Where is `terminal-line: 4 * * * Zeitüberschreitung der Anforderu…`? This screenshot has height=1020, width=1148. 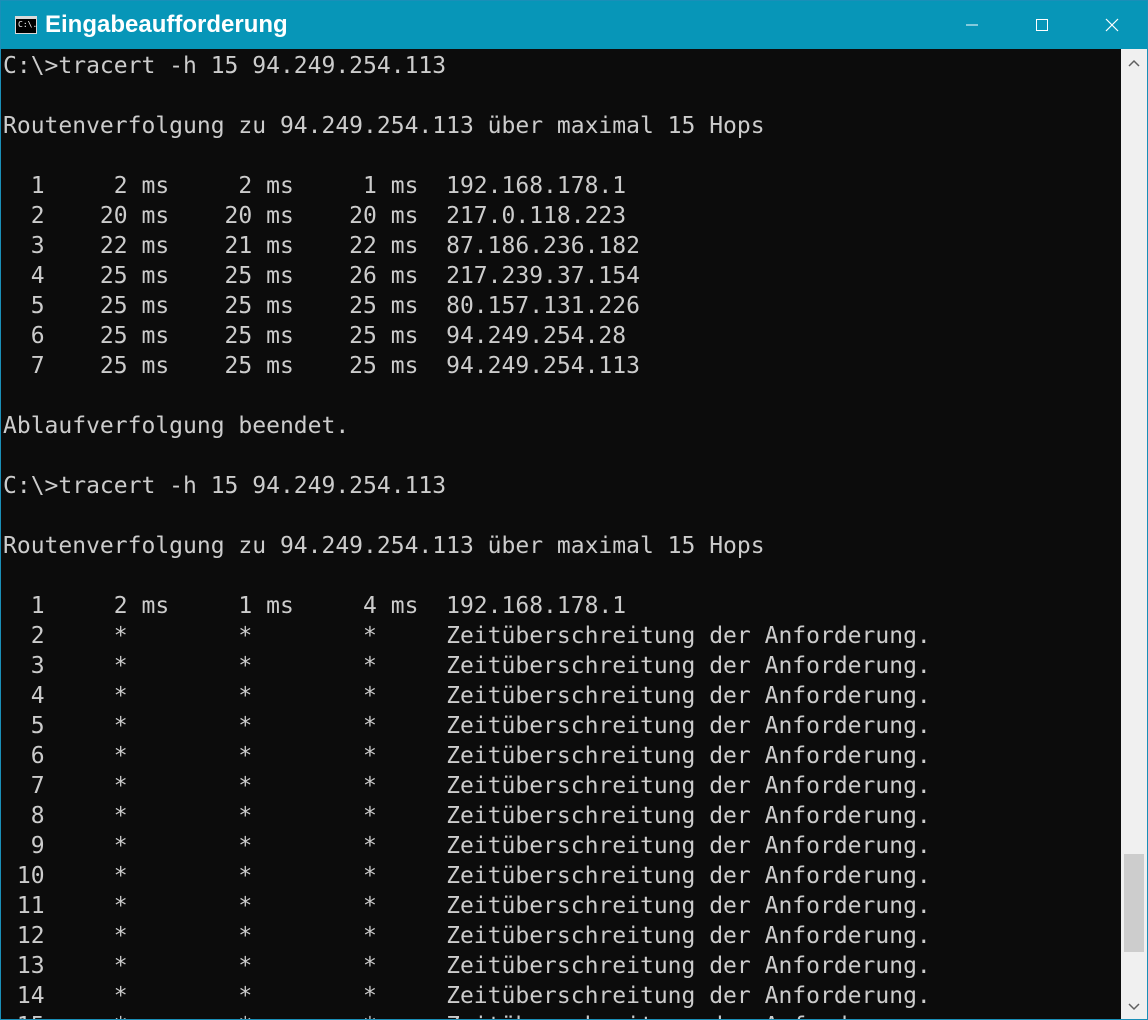 terminal-line: 4 * * * Zeitüberschreitung der Anforderu… is located at coordinates (467, 696).